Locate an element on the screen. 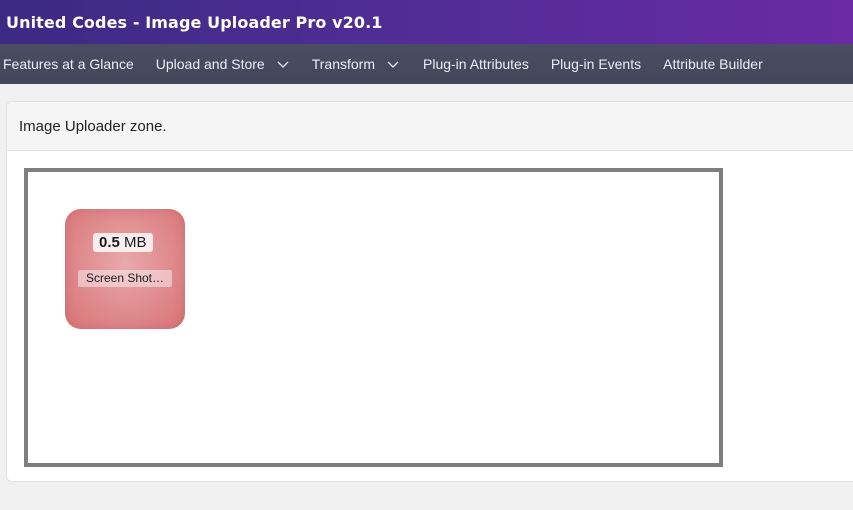 The height and width of the screenshot is (510, 853). app-title: United Codes - Image Uploader Pro v20.1 is located at coordinates (194, 22).